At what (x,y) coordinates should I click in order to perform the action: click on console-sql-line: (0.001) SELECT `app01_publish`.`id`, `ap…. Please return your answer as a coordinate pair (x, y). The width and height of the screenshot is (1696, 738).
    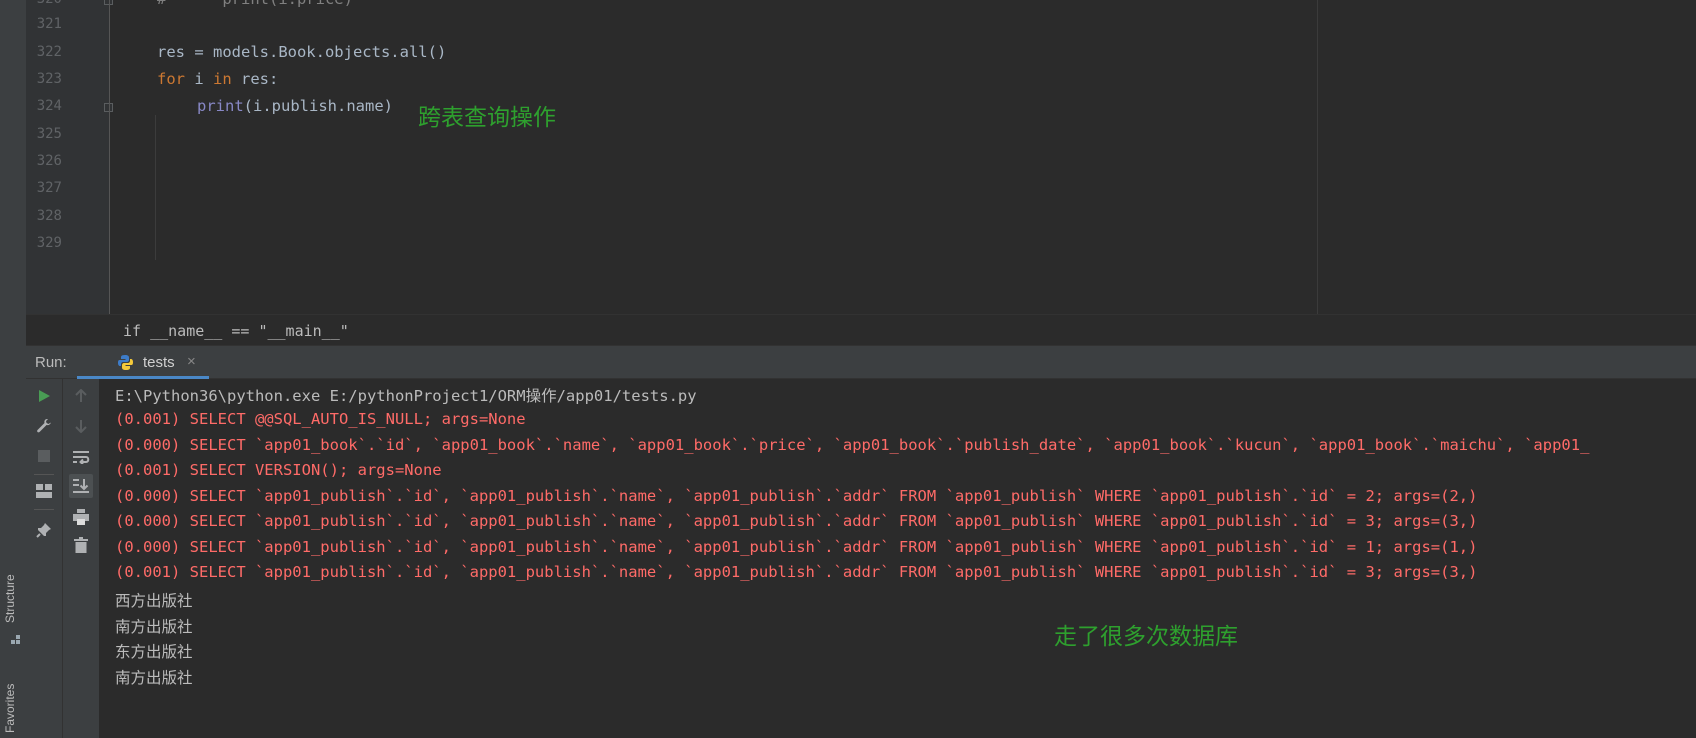
    Looking at the image, I should click on (796, 572).